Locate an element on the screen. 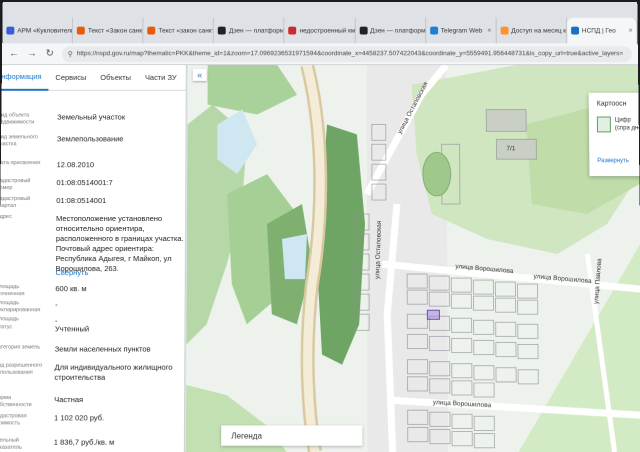 Image resolution: width=640 pixels, height=452 pixels. attribute-value: Земельный участок is located at coordinates (91, 117).